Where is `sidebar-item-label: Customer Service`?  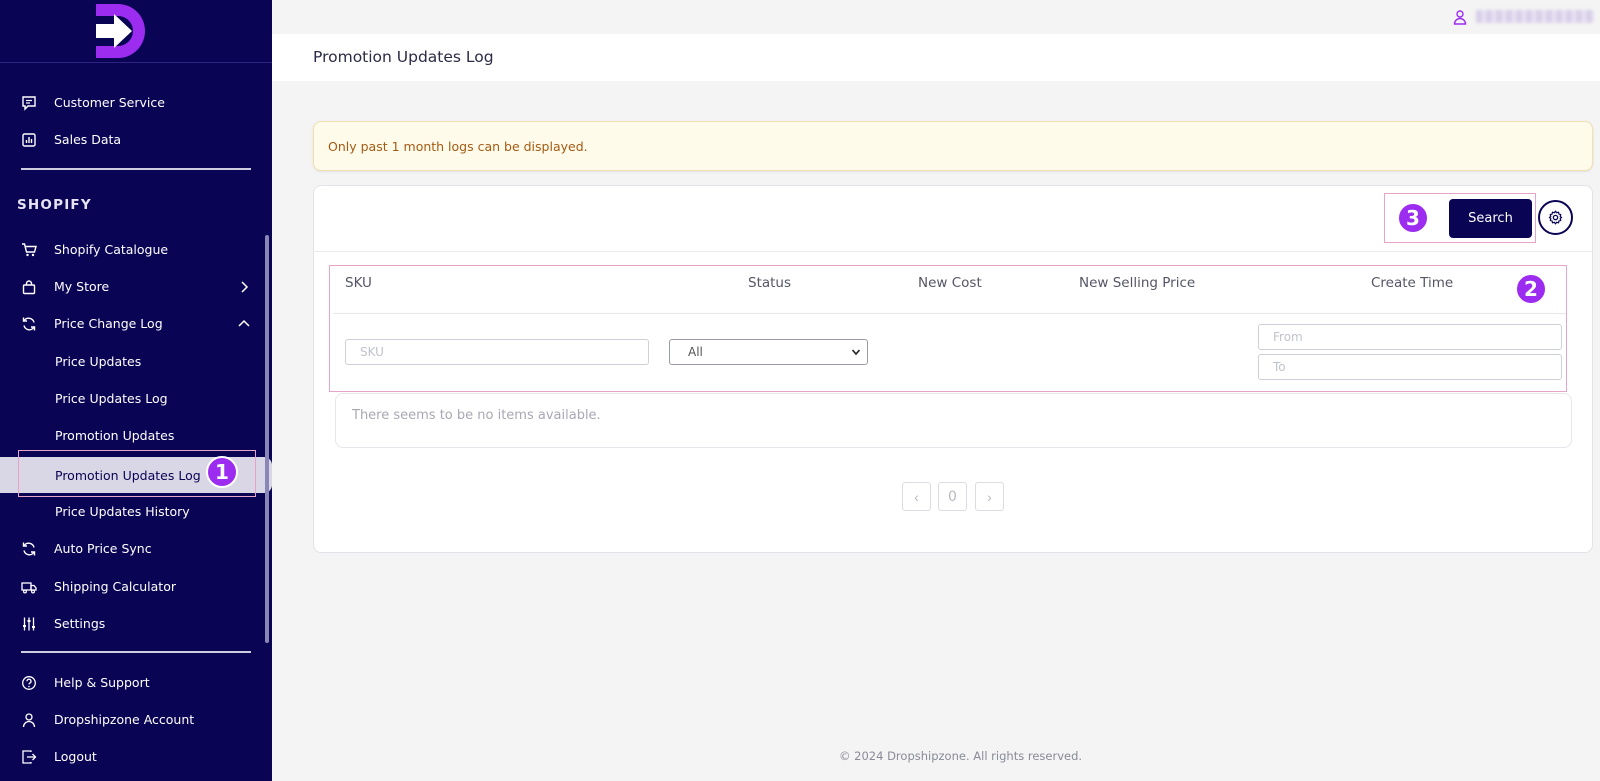
sidebar-item-label: Customer Service is located at coordinates (109, 102).